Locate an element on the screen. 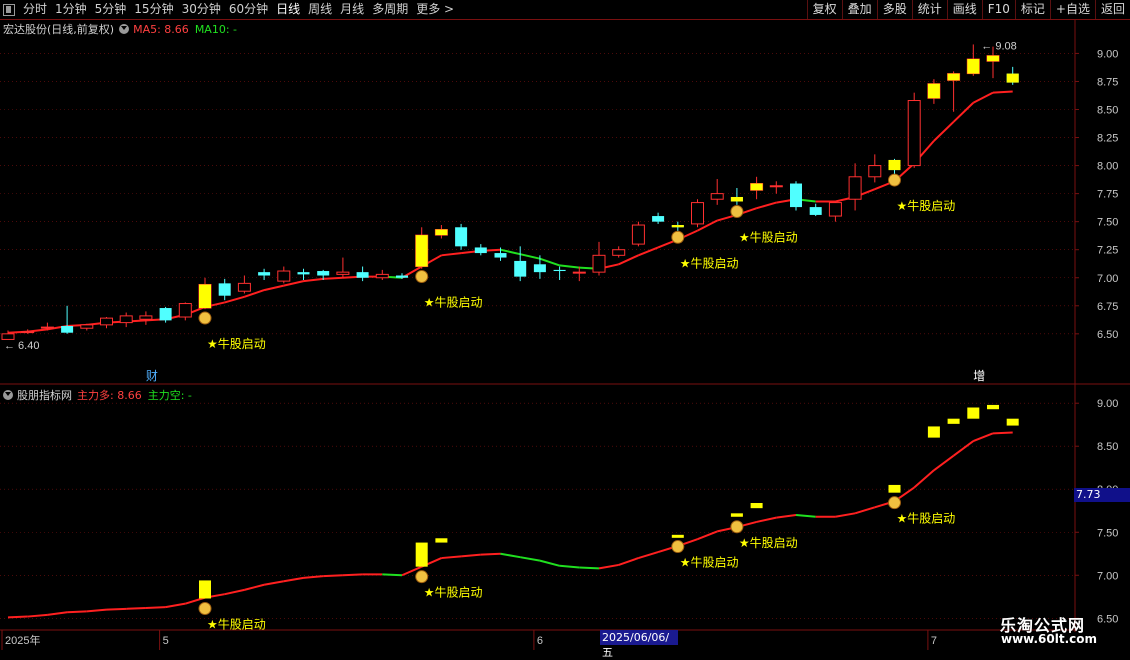  tab-period-8: 月线 is located at coordinates (352, 9).